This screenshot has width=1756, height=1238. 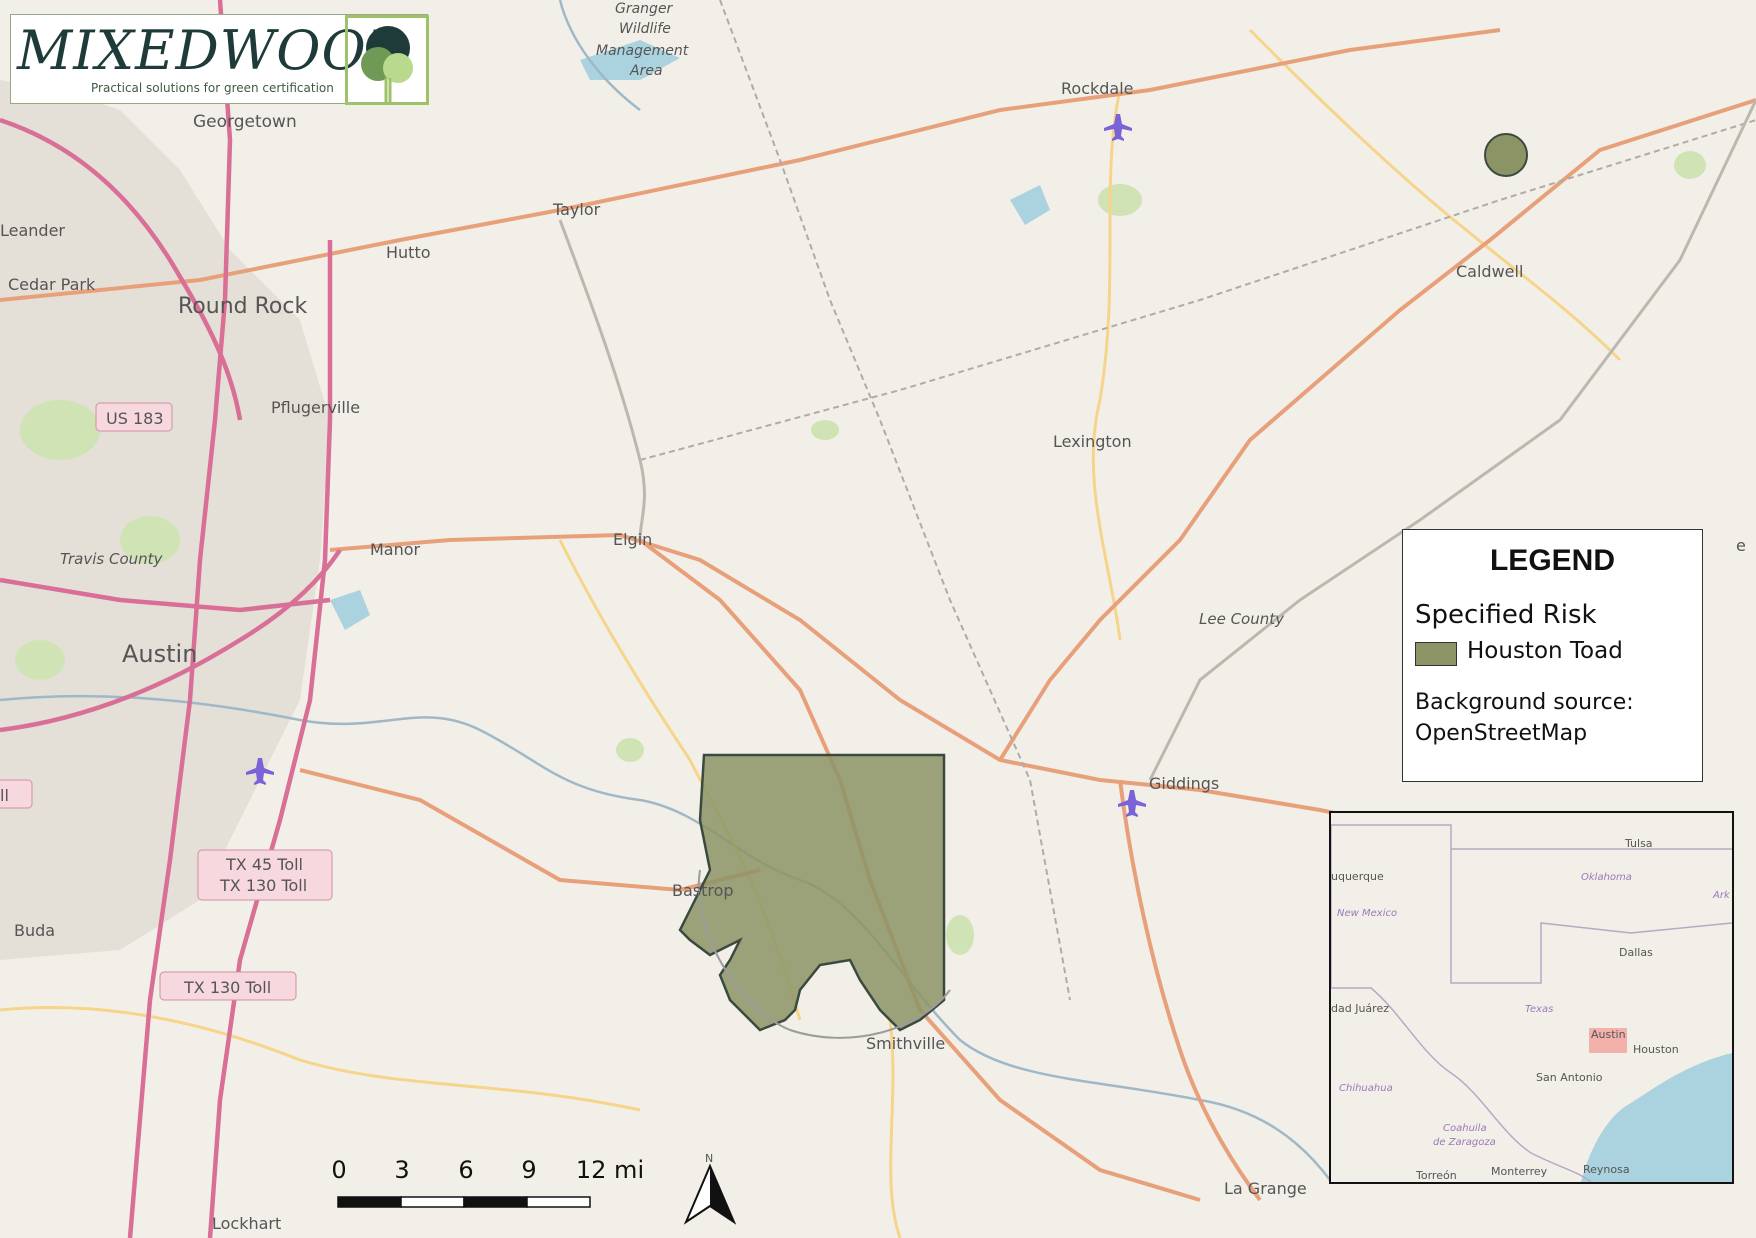 I want to click on inset-tulsa: Tulsa, so click(x=1638, y=843).